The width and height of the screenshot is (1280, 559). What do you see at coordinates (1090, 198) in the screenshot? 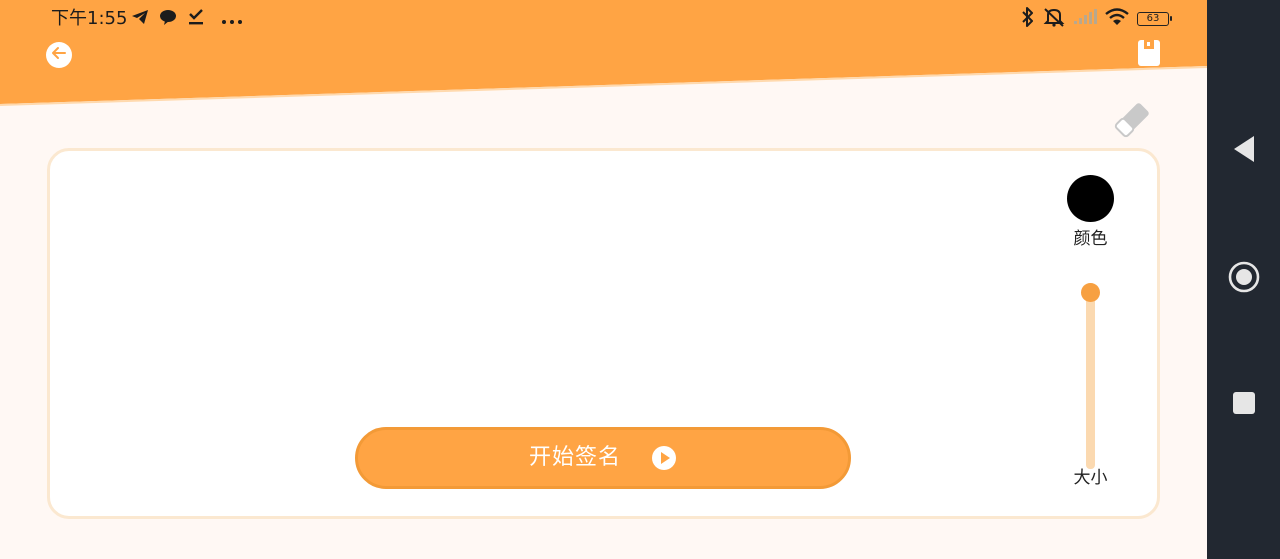
I see `color-picker` at bounding box center [1090, 198].